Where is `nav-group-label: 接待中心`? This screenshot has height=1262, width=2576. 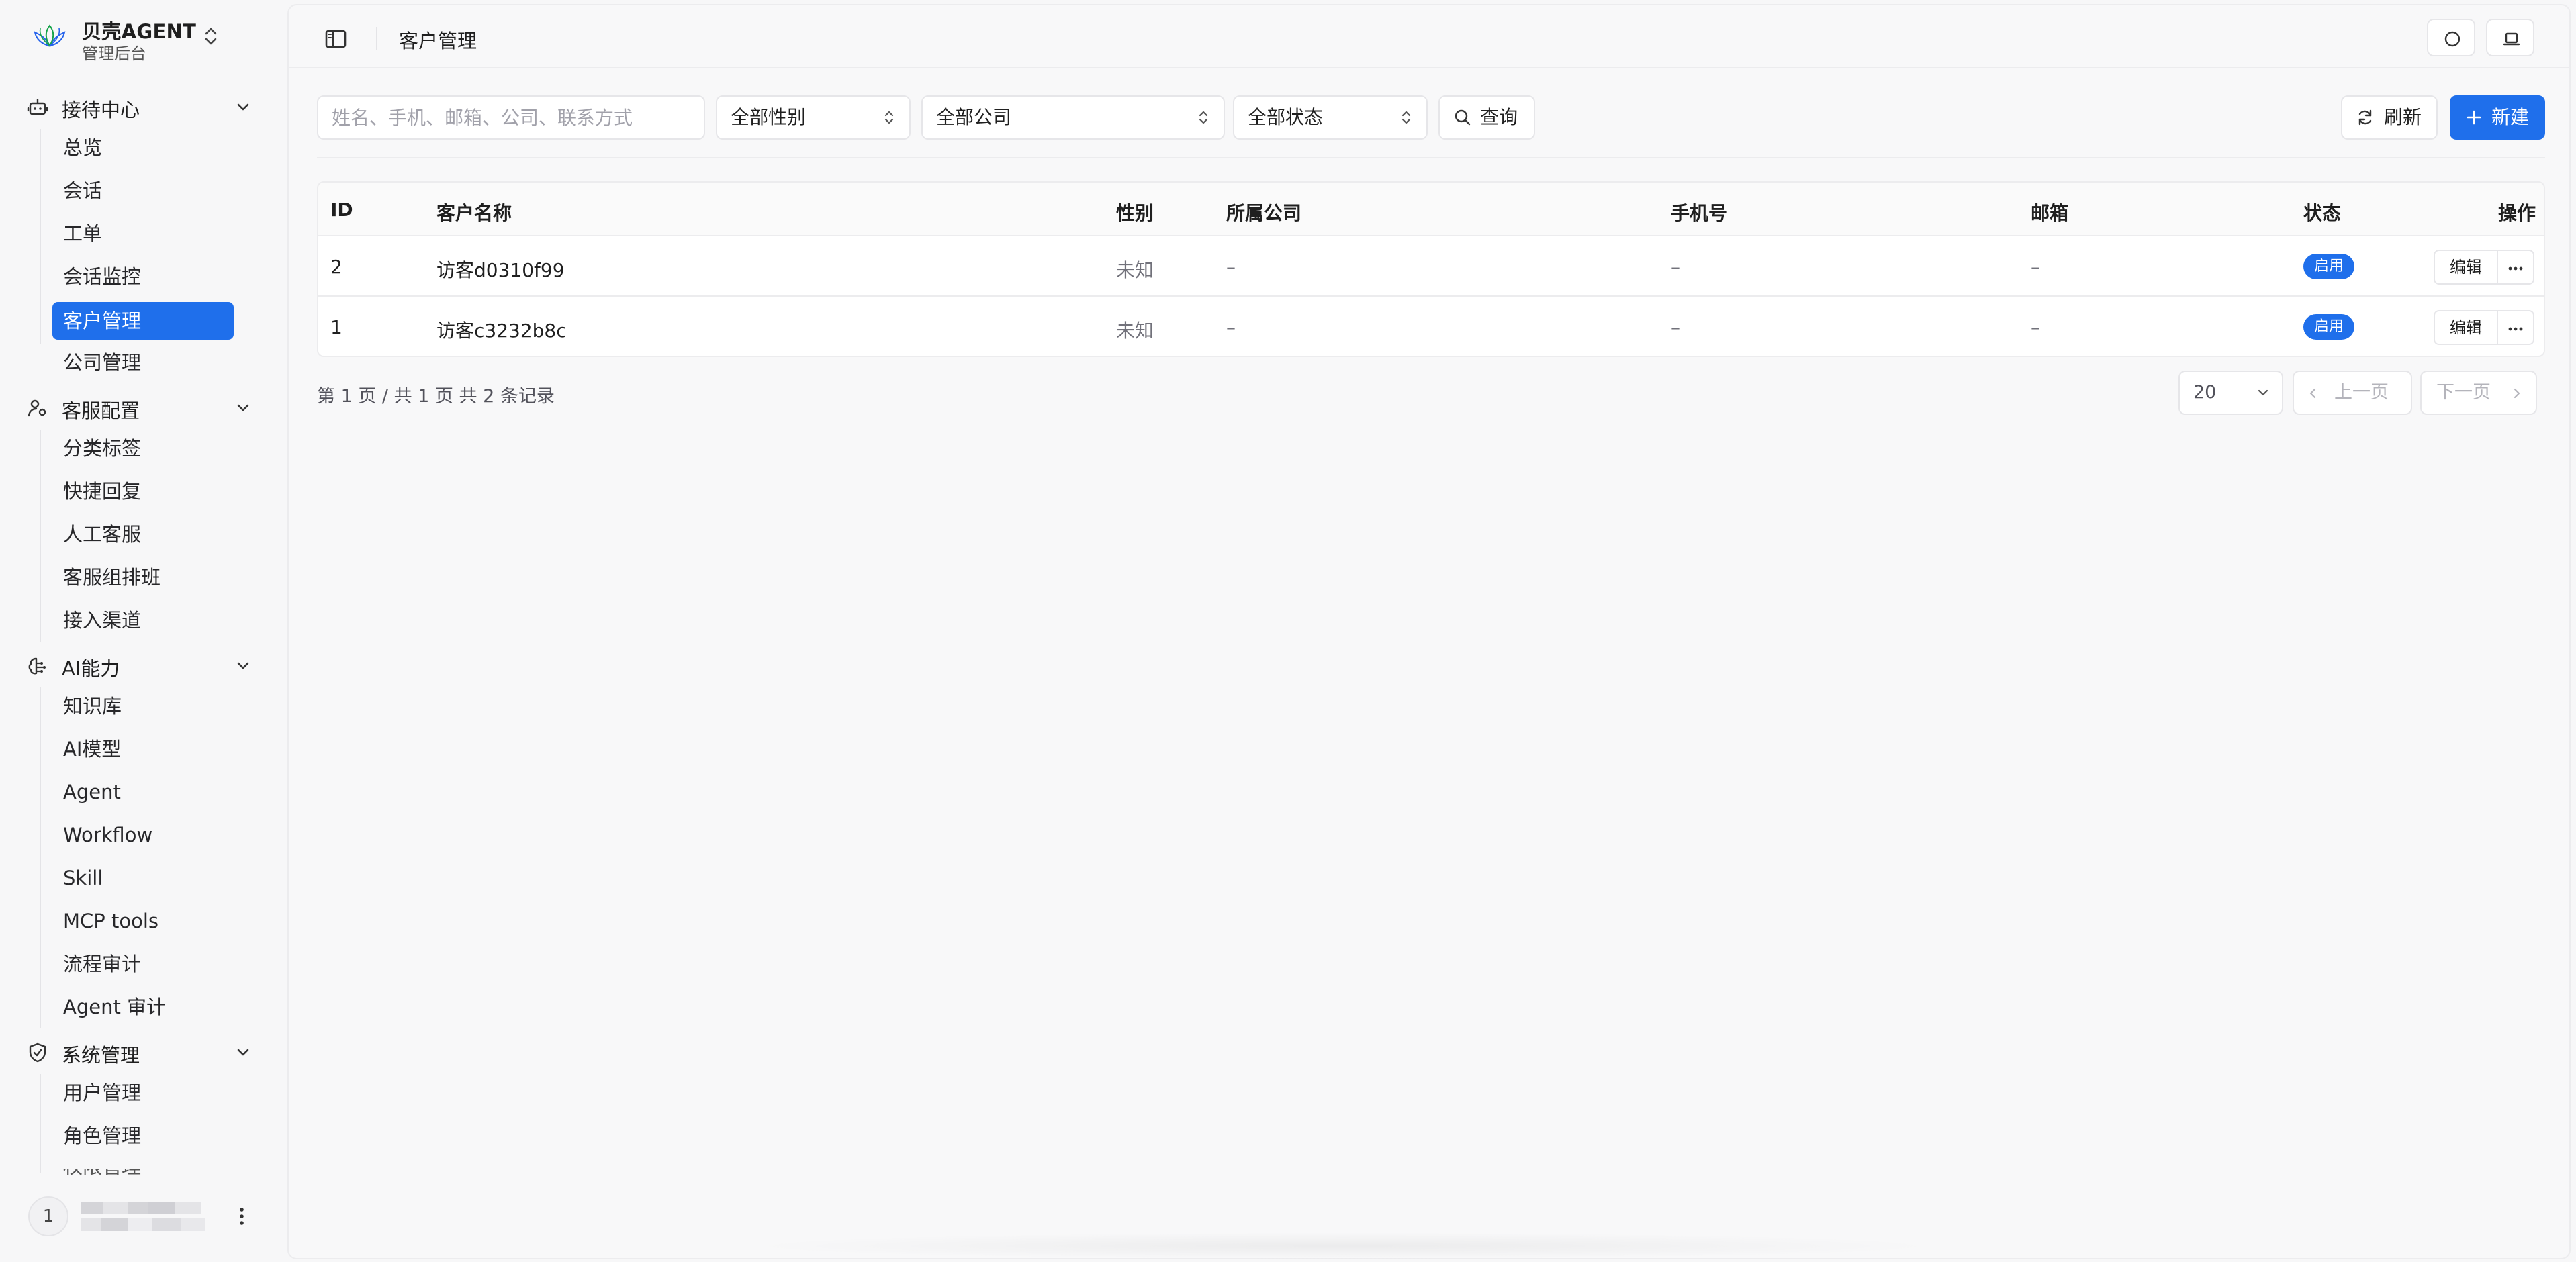
nav-group-label: 接待中心 is located at coordinates (101, 111).